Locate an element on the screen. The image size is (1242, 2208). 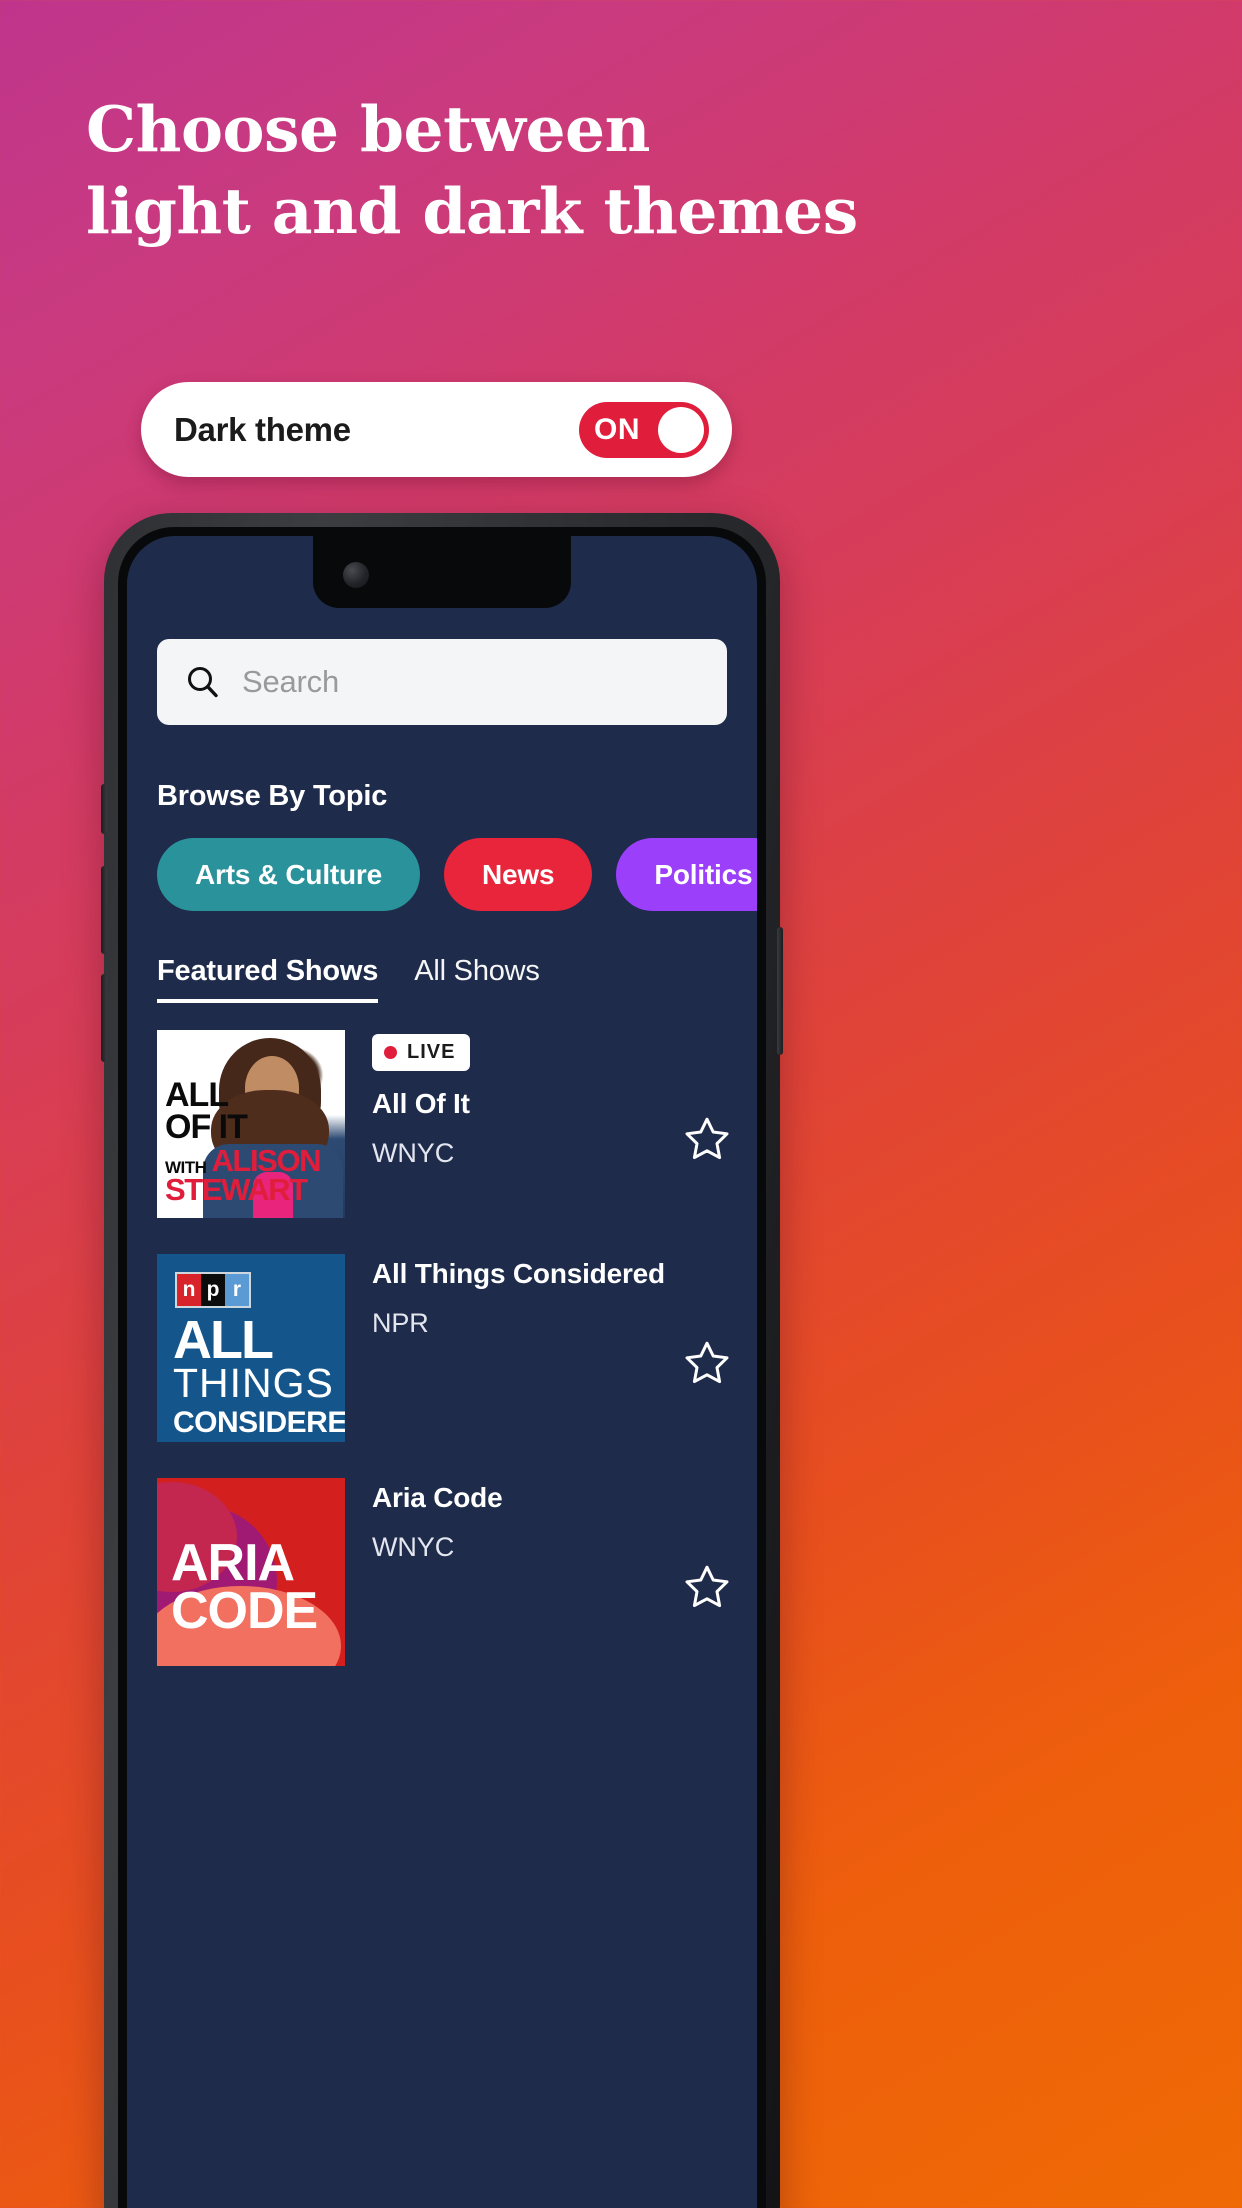
show-title: Aria Code is located at coordinates (437, 1497).